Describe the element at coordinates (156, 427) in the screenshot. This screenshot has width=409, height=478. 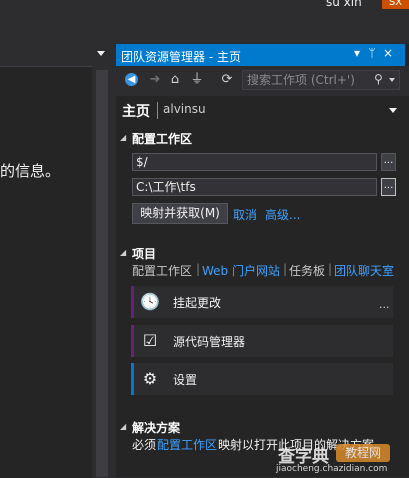
I see `solutions-heading: 解决方案` at that location.